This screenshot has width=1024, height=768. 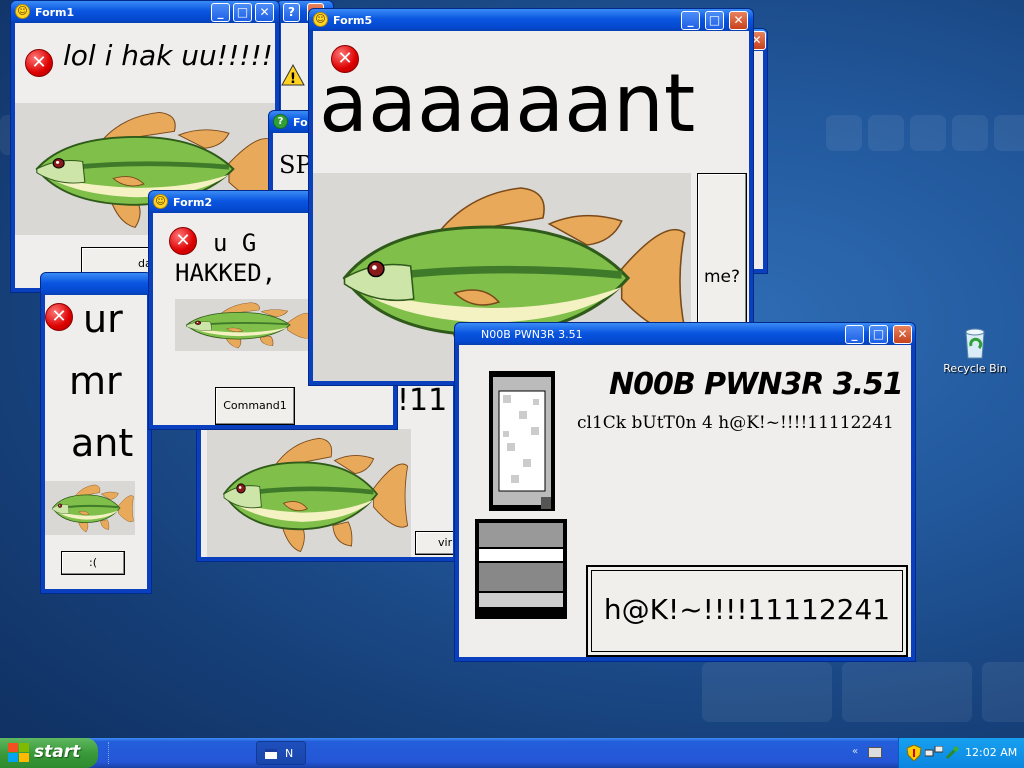 What do you see at coordinates (109, 753) in the screenshot?
I see `quick-launch-divider` at bounding box center [109, 753].